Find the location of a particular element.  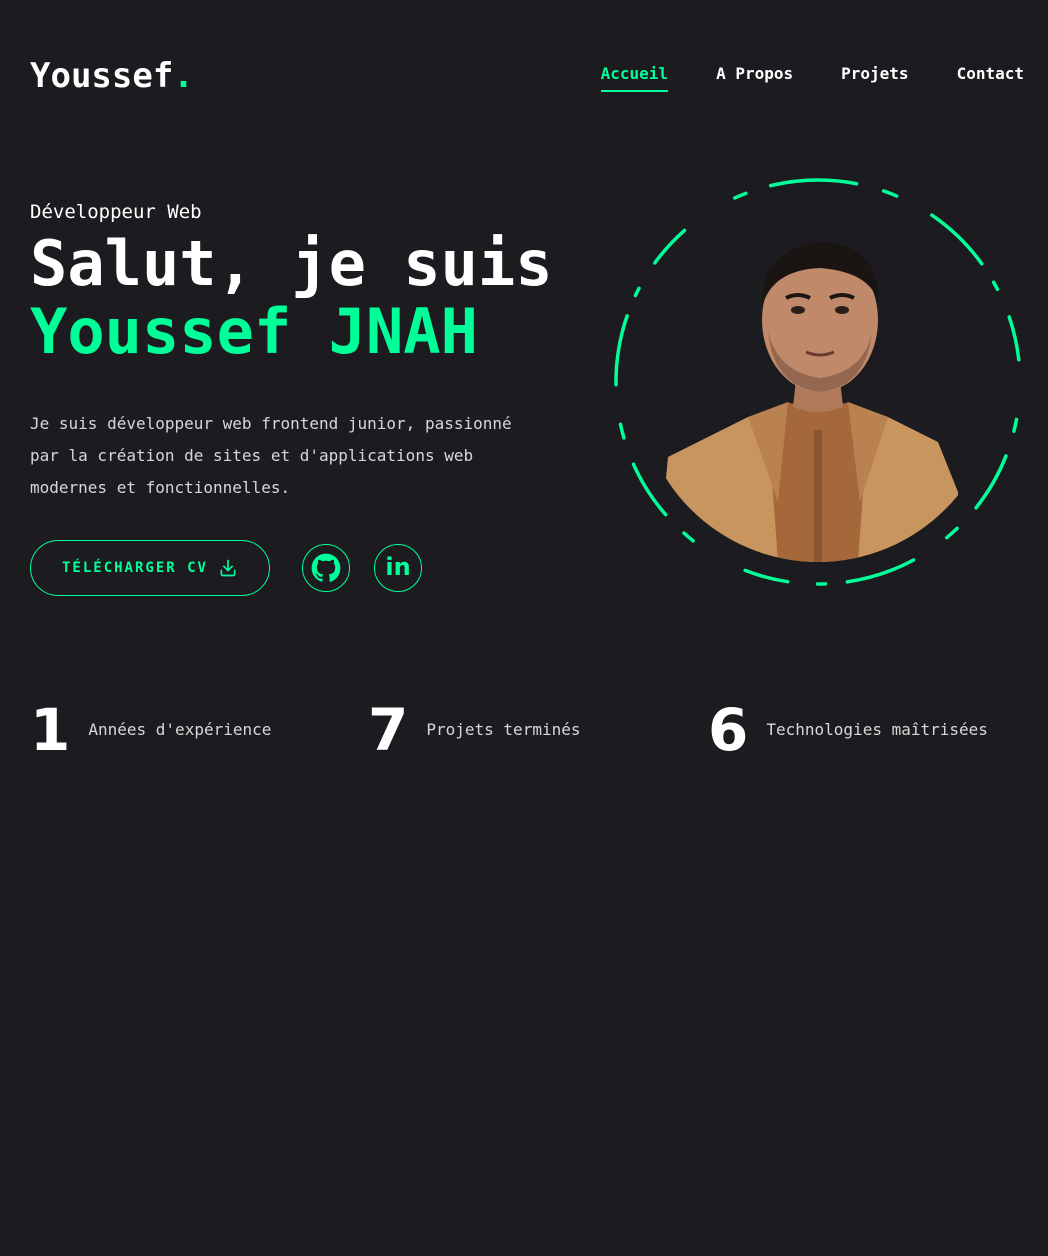

hero-headline: Salut, je suis Youssef JNAH is located at coordinates (310, 298).